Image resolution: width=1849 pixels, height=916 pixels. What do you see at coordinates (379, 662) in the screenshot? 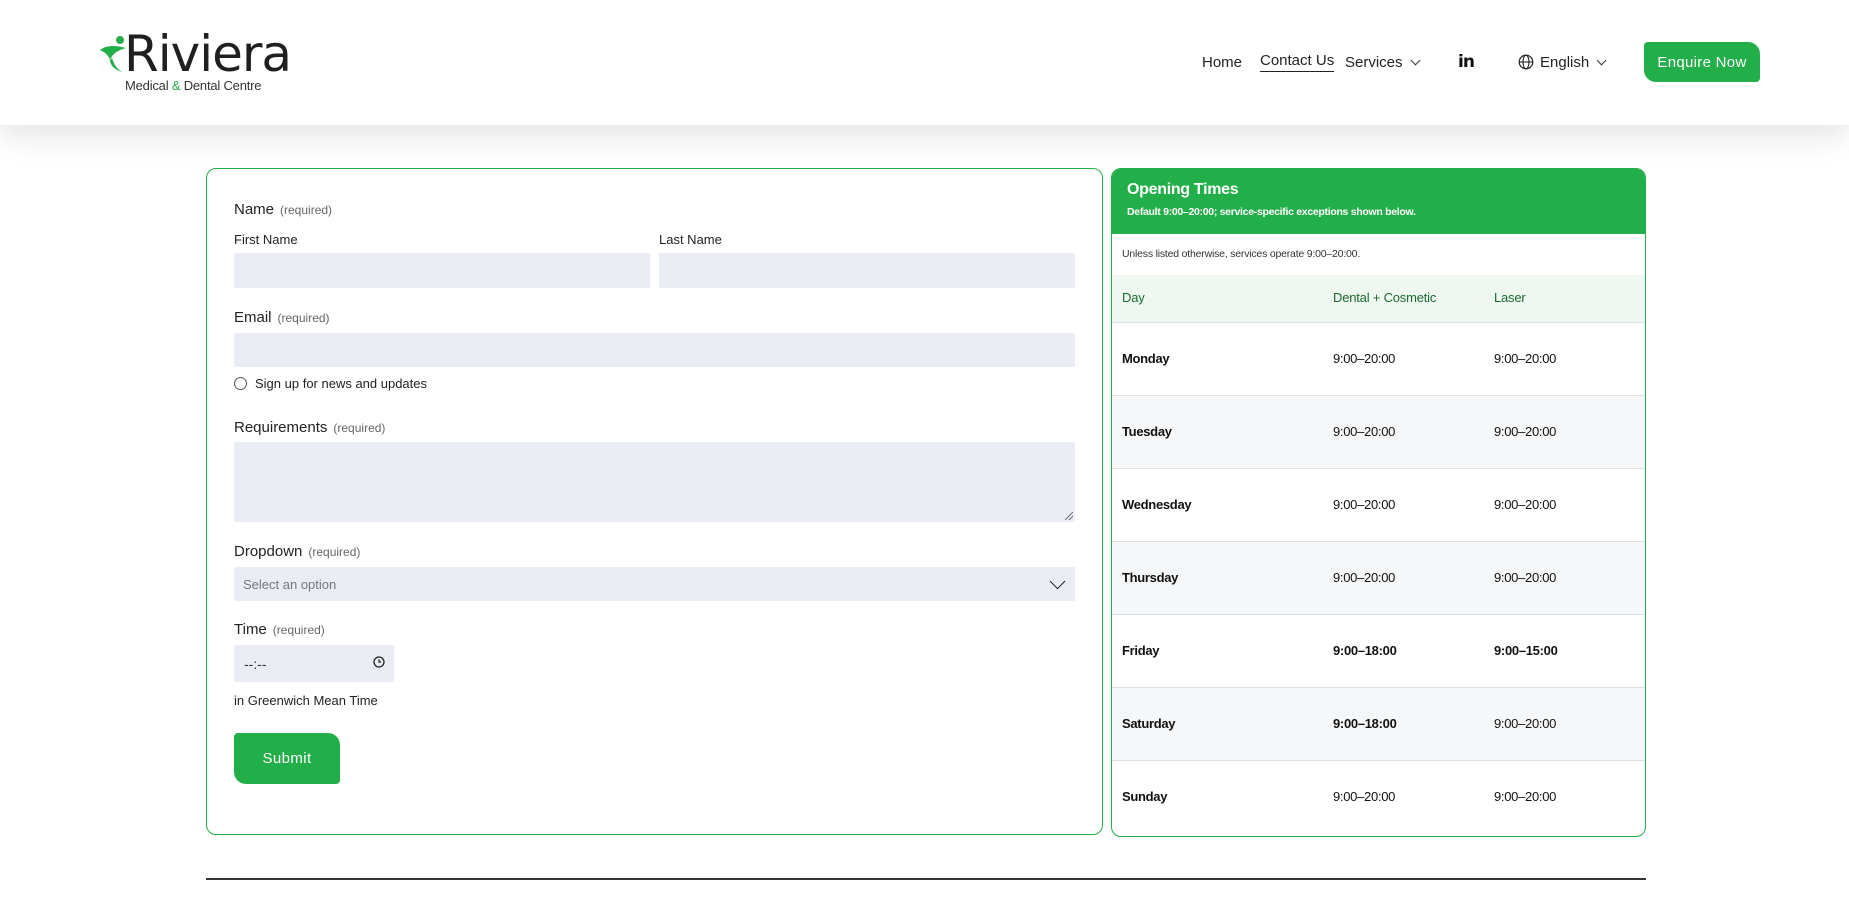
I see `clock-icon` at bounding box center [379, 662].